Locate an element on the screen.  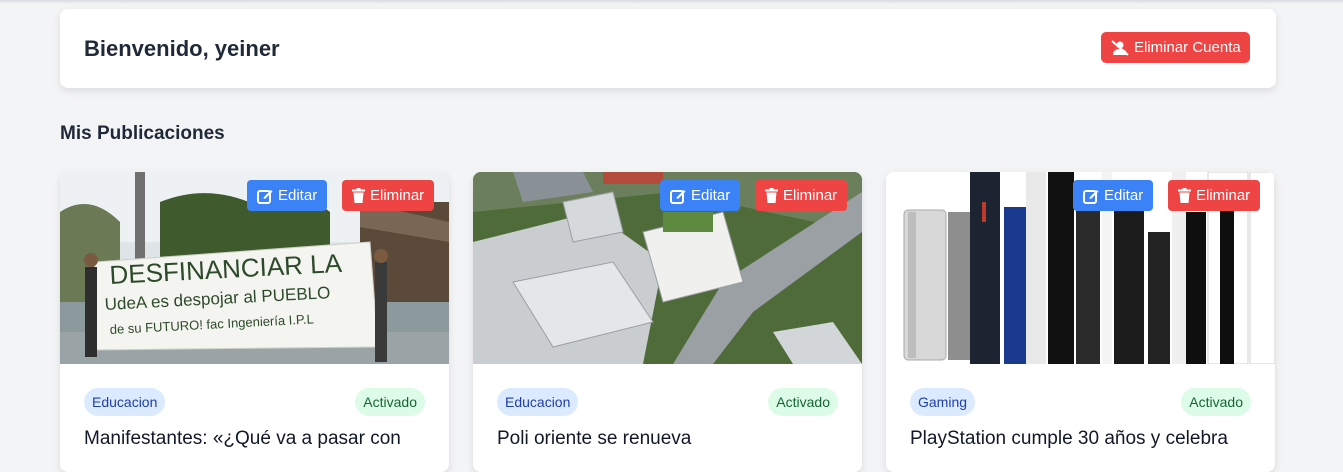
user-slash-icon is located at coordinates (1120, 47).